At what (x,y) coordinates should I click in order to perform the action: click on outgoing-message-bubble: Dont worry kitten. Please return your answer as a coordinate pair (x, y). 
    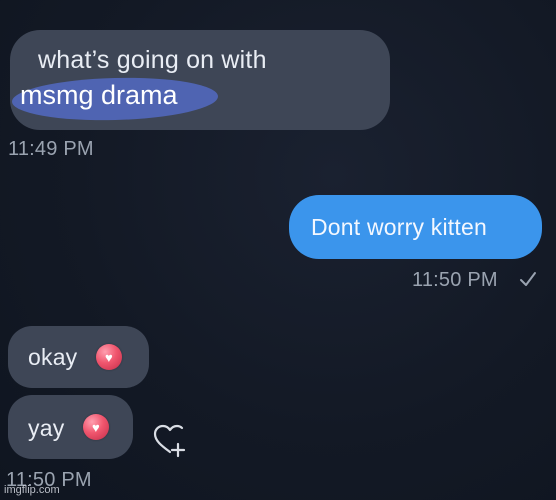
    Looking at the image, I should click on (415, 227).